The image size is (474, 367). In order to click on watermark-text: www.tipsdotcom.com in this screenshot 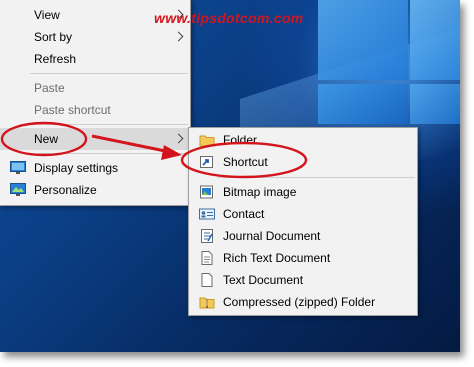, I will do `click(229, 18)`.